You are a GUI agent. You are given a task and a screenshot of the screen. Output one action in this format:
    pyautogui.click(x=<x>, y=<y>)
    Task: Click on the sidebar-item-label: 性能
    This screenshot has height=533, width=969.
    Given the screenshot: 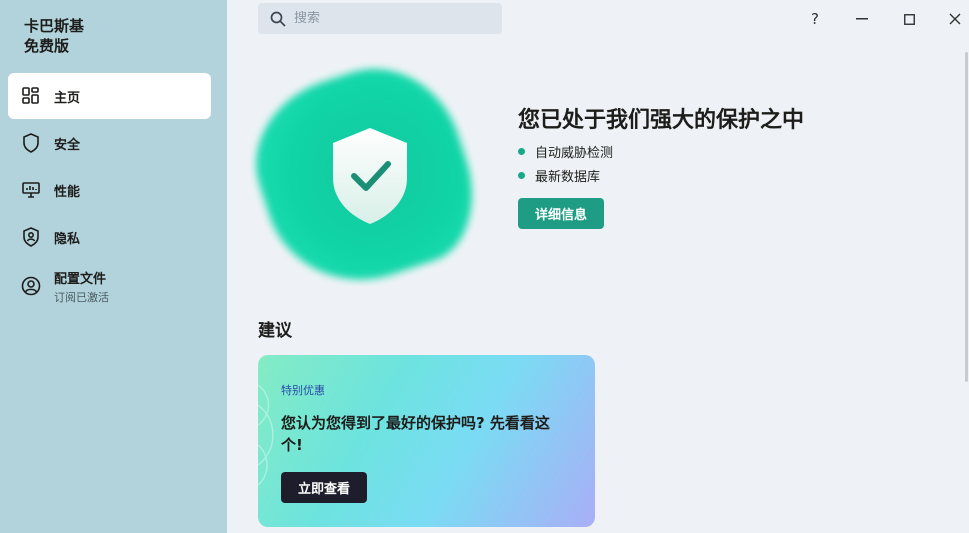 What is the action you would take?
    pyautogui.click(x=67, y=192)
    